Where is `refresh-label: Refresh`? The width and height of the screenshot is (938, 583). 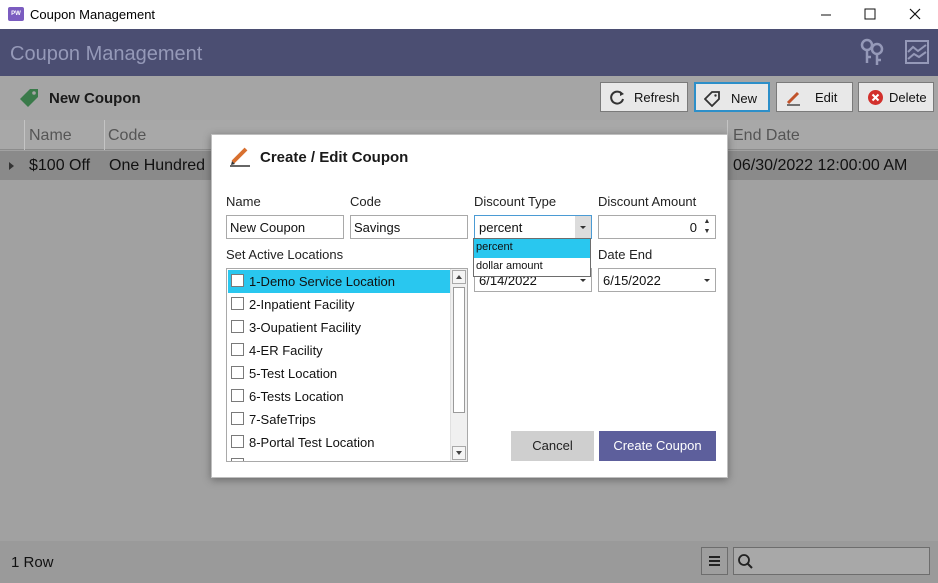
refresh-label: Refresh is located at coordinates (657, 97).